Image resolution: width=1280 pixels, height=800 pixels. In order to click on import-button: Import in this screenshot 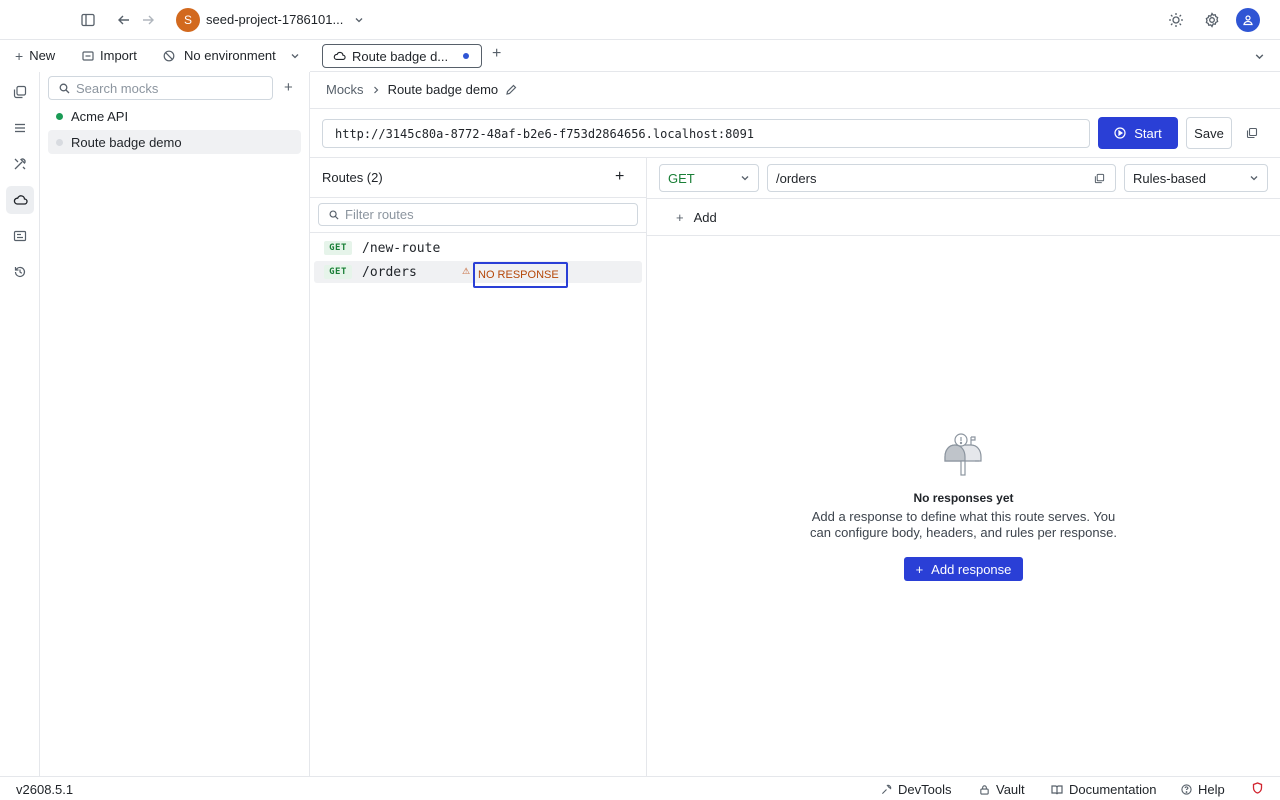, I will do `click(109, 55)`.